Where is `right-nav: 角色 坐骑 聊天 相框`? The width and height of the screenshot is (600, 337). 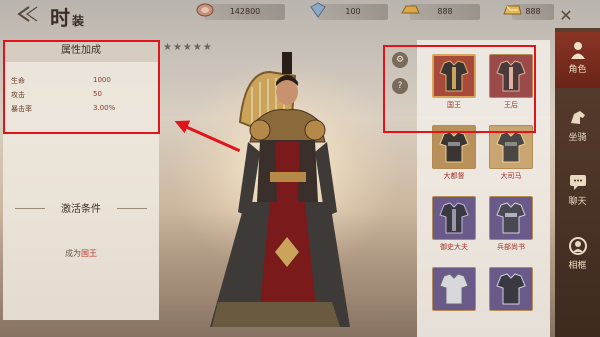 right-nav: 角色 坐骑 聊天 相框 is located at coordinates (577, 182).